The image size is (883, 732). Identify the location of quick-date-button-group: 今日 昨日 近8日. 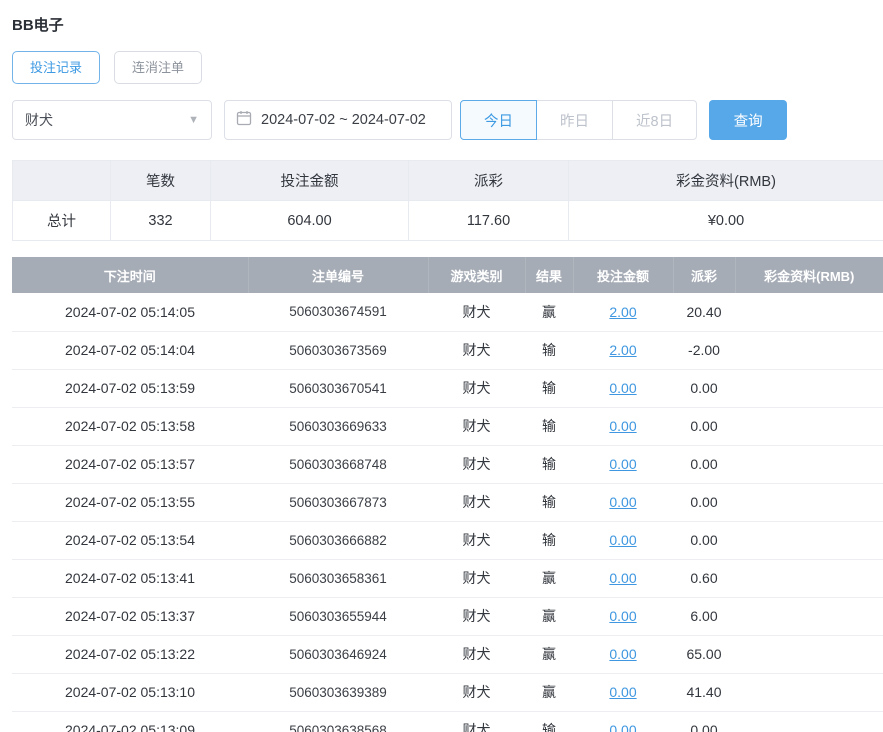
(579, 120).